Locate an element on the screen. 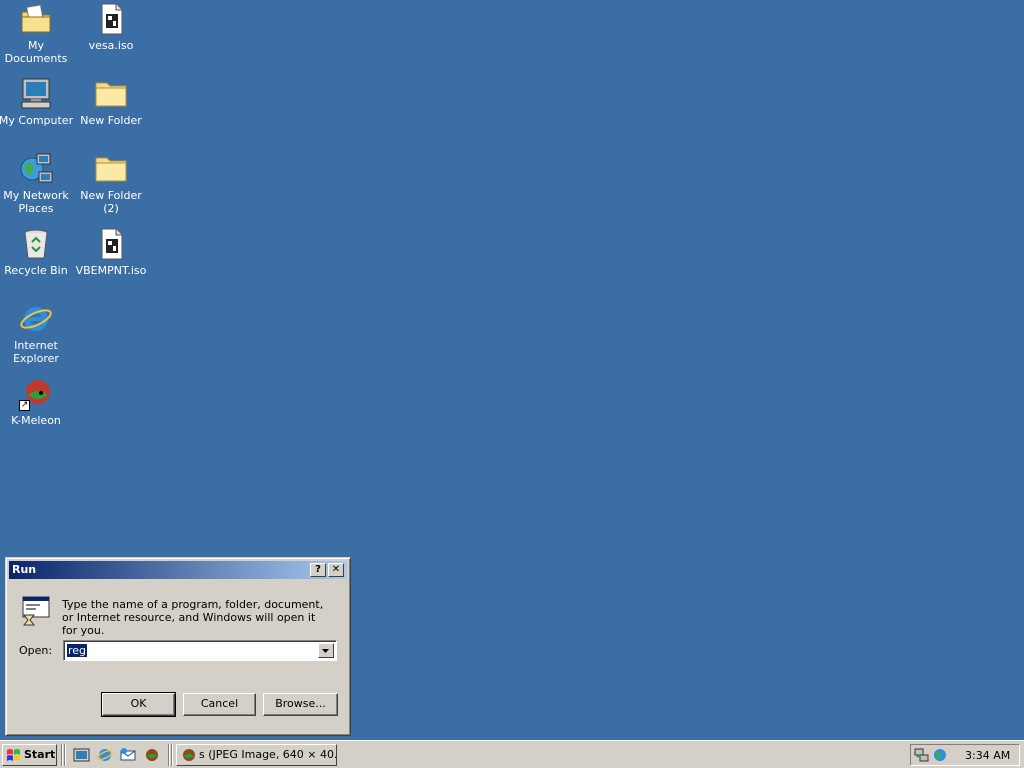  help-icon: ? is located at coordinates (318, 569).